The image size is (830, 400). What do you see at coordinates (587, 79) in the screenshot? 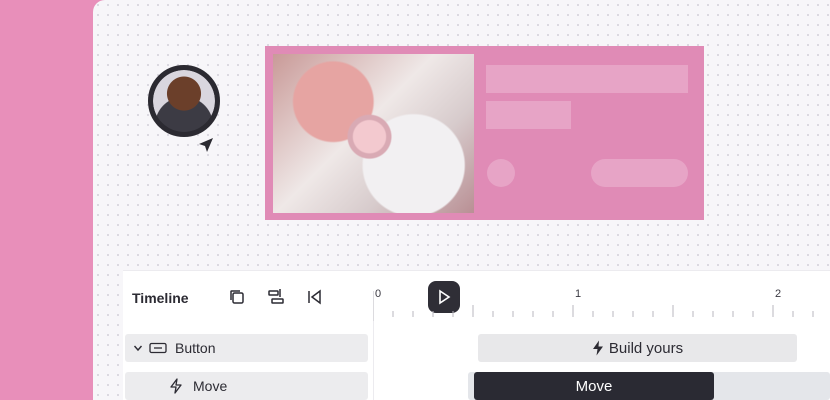
I see `placeholder-title` at bounding box center [587, 79].